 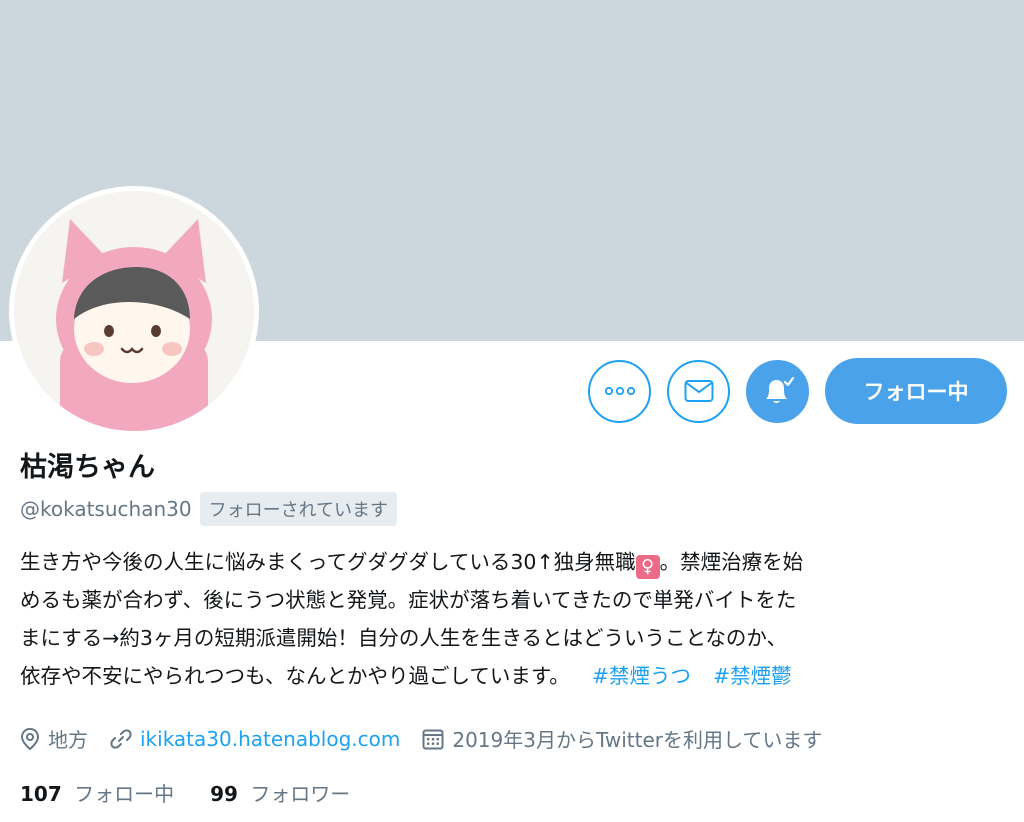 I want to click on follow-counts: 107 フォロー中 99 フォロワー, so click(x=203, y=792).